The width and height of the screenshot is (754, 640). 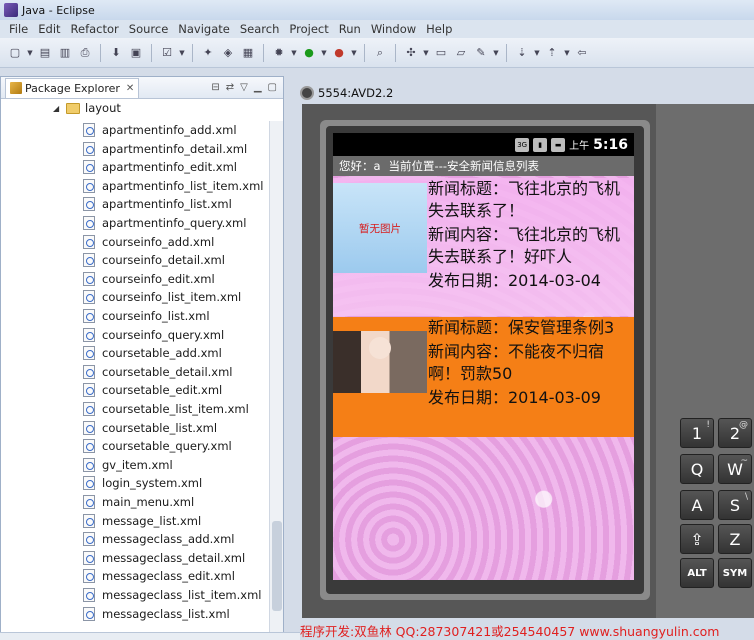 What do you see at coordinates (735, 573) in the screenshot?
I see `key-sym: SYM` at bounding box center [735, 573].